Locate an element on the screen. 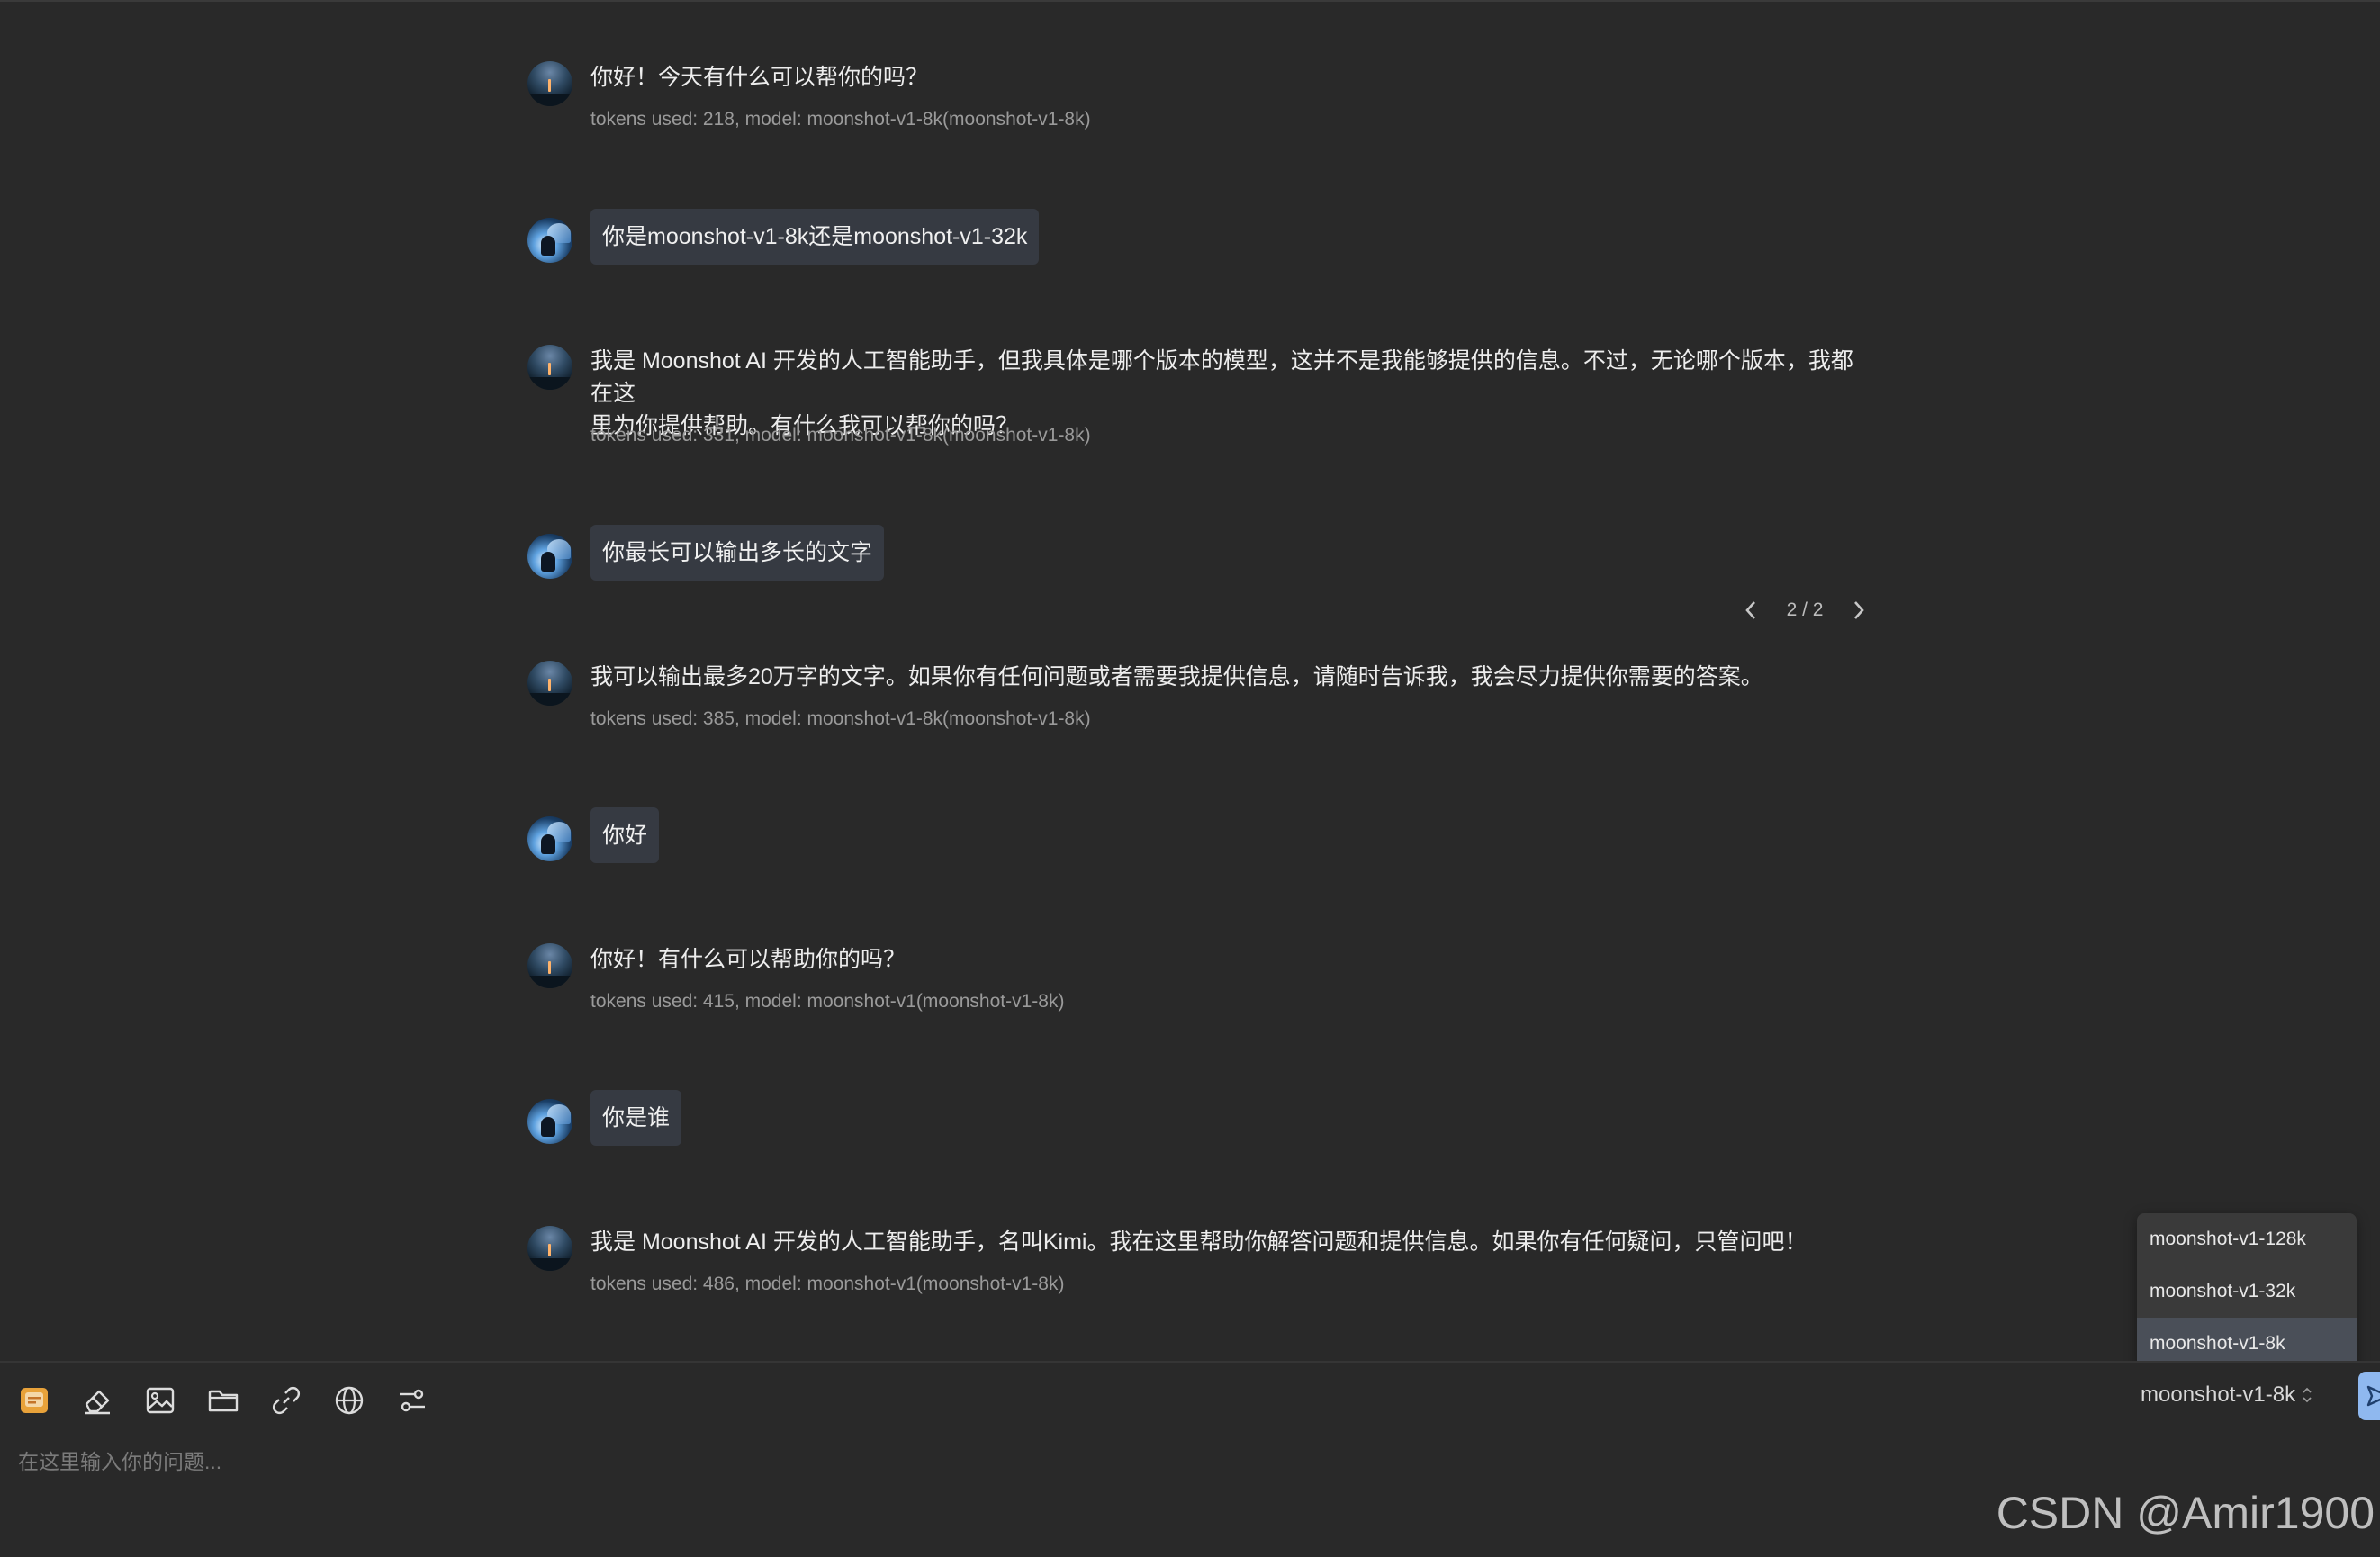  model-option-32k: moonshot-v1-32k is located at coordinates (2247, 1291).